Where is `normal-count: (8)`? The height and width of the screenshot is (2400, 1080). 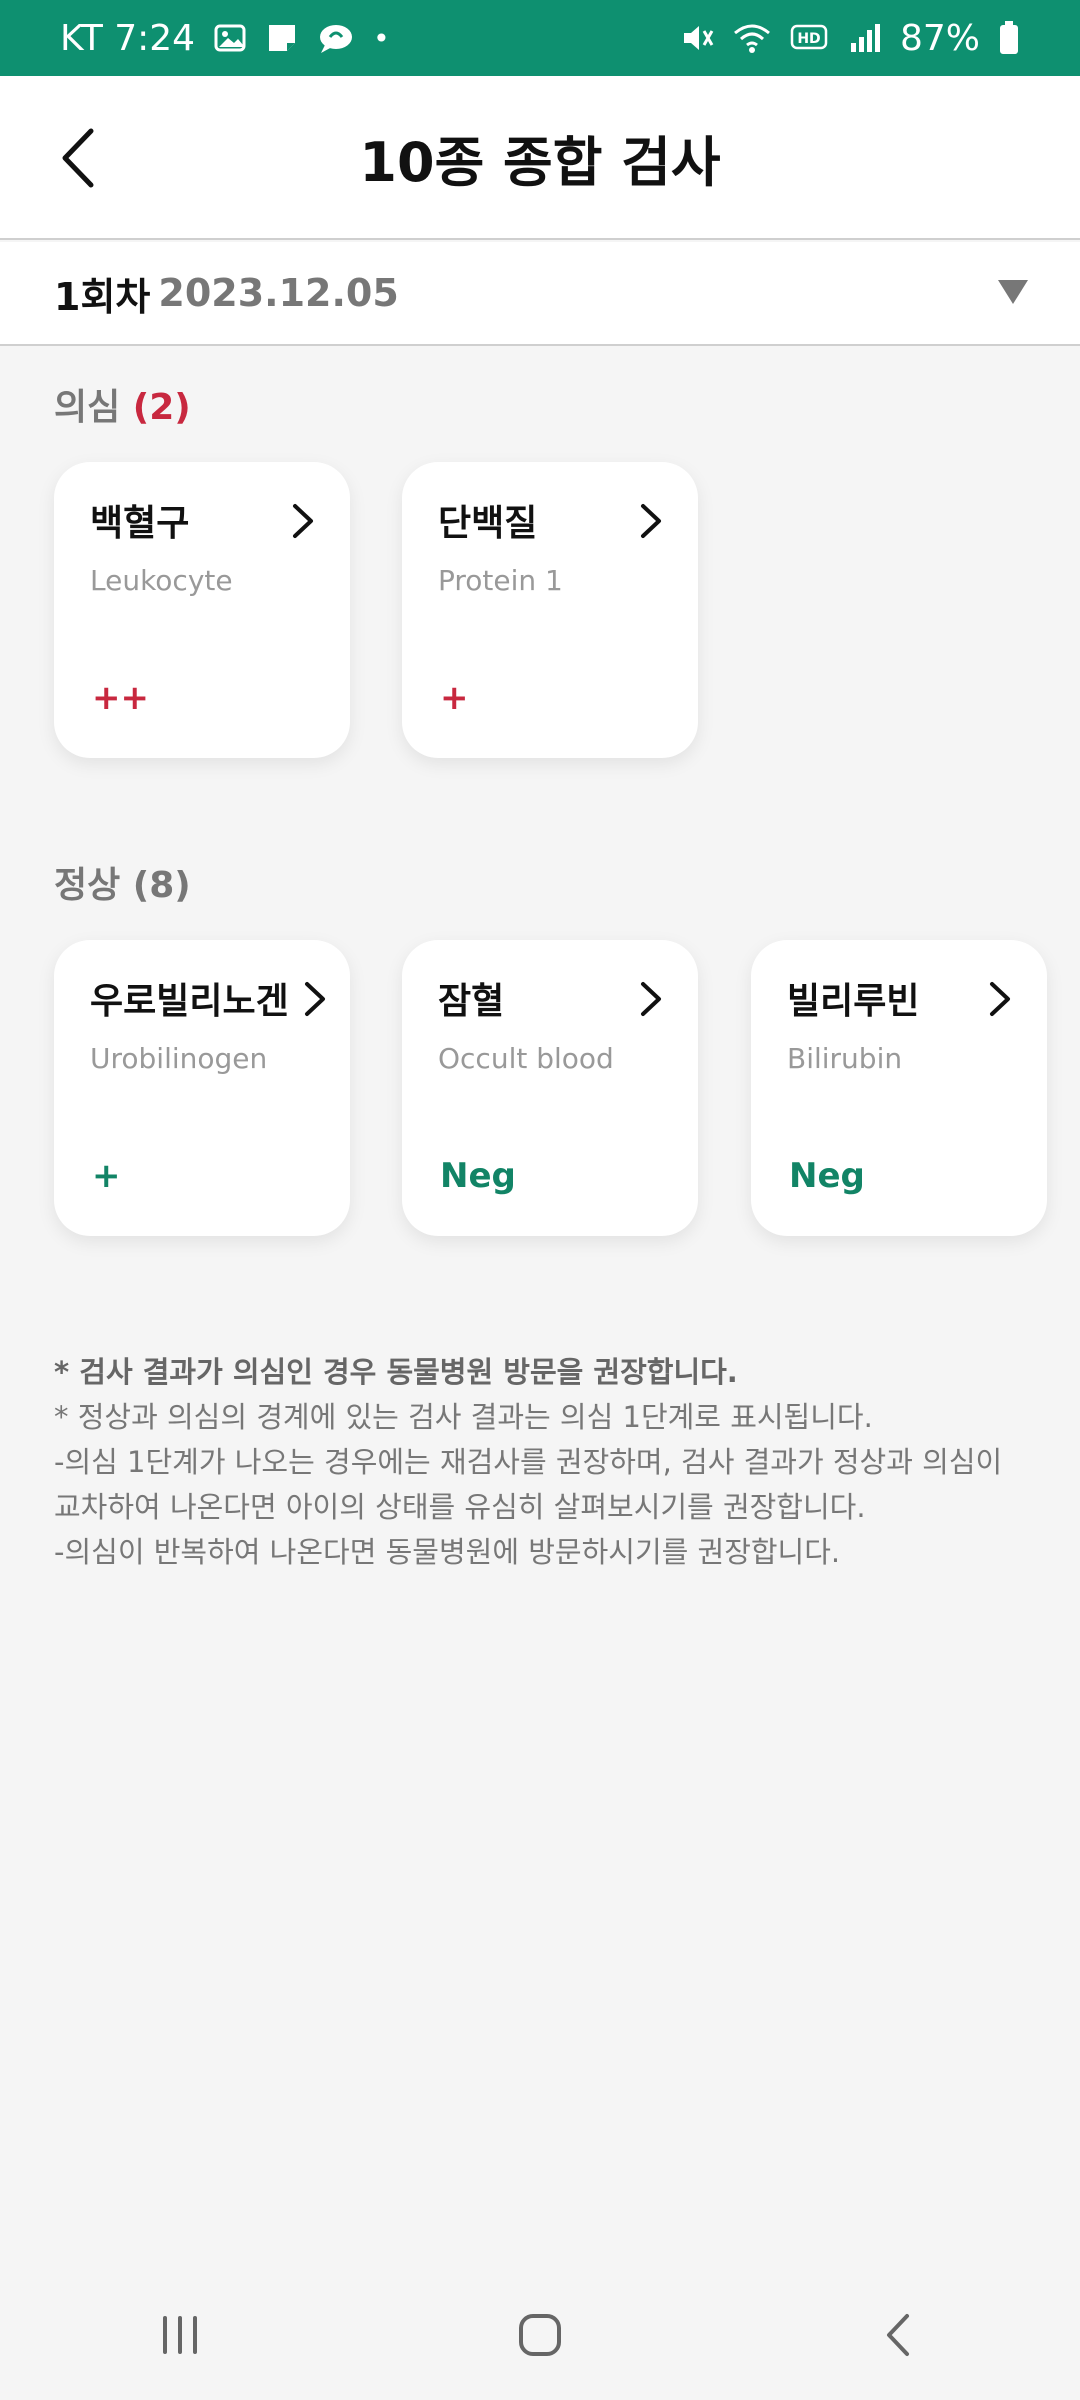 normal-count: (8) is located at coordinates (161, 885).